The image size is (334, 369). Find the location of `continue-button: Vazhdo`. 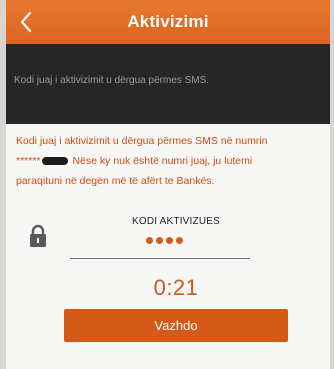

continue-button: Vazhdo is located at coordinates (176, 325).